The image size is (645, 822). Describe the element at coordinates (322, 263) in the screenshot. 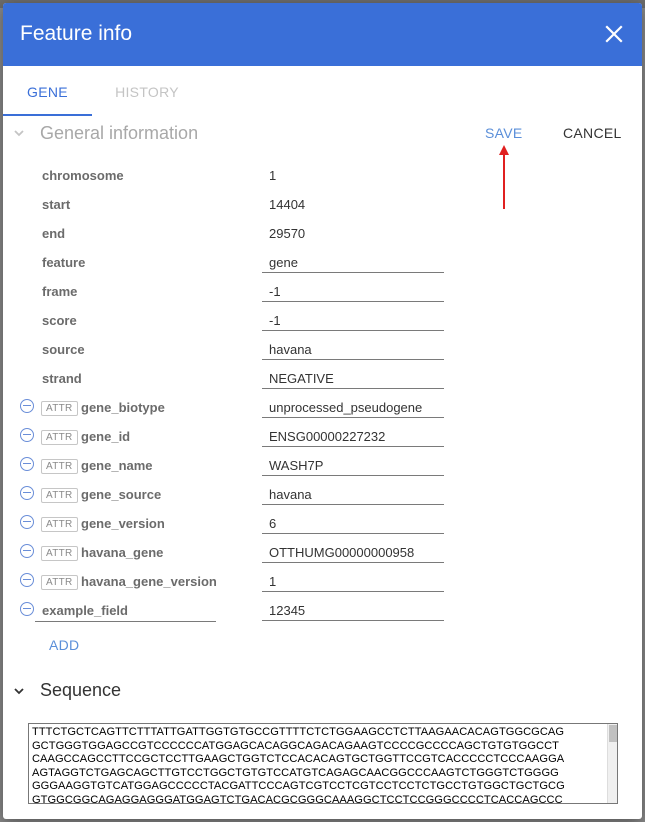

I see `field-row: feature gene` at that location.